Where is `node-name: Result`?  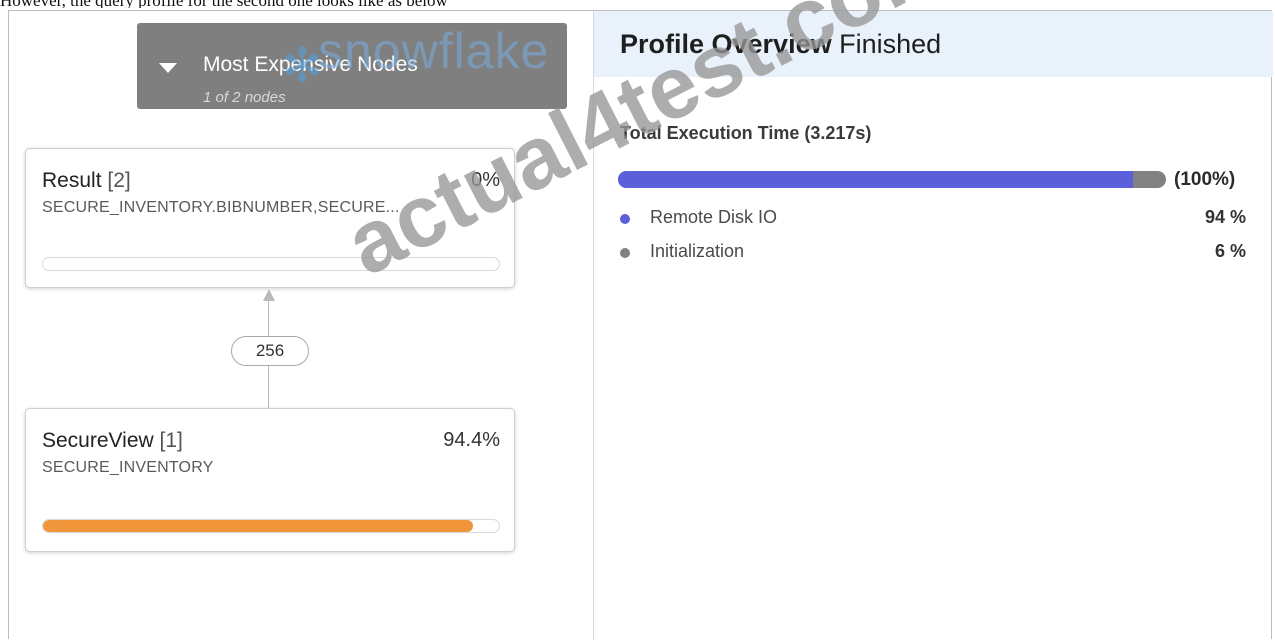 node-name: Result is located at coordinates (72, 180).